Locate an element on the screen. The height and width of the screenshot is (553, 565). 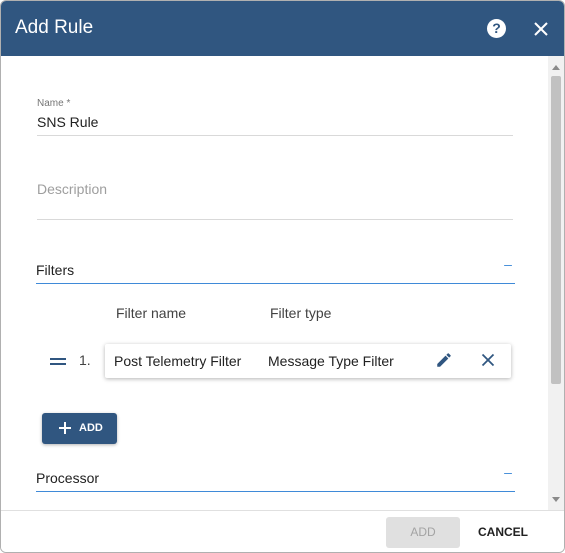
description-input: Description is located at coordinates (275, 189).